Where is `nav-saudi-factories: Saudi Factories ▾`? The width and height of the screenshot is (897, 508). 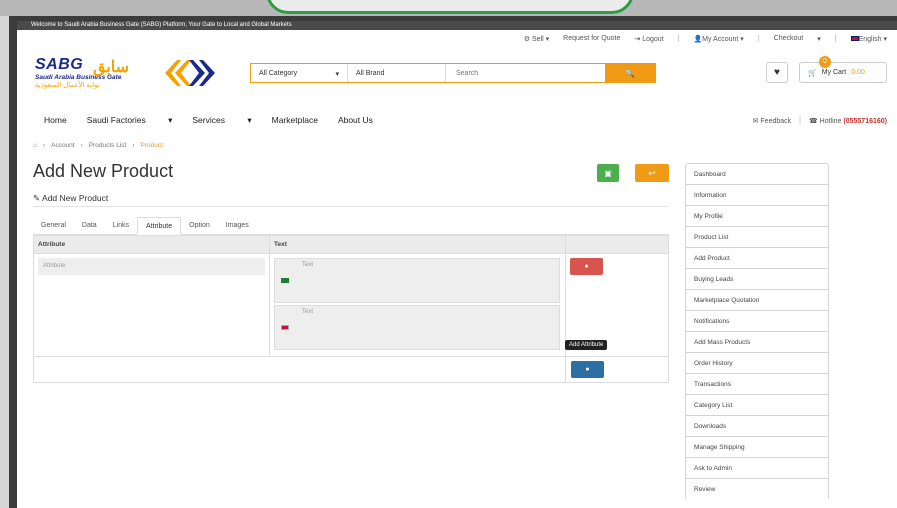
nav-saudi-factories: Saudi Factories ▾ is located at coordinates (130, 120).